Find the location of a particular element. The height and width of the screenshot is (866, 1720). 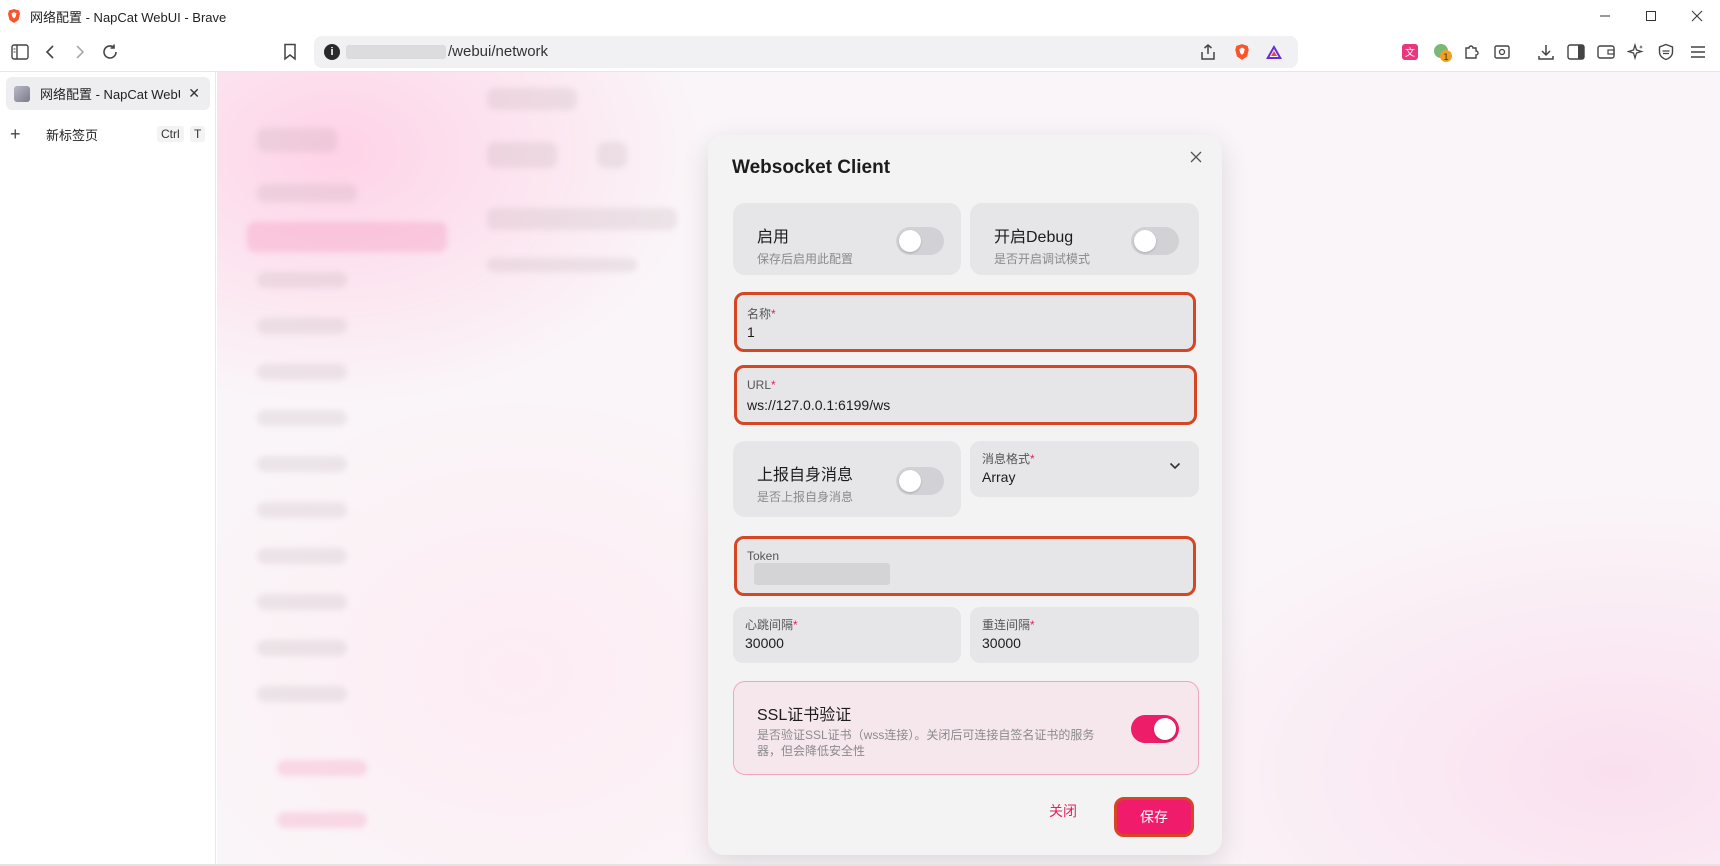

message-format-select: 消息格式* Array is located at coordinates (1084, 469).